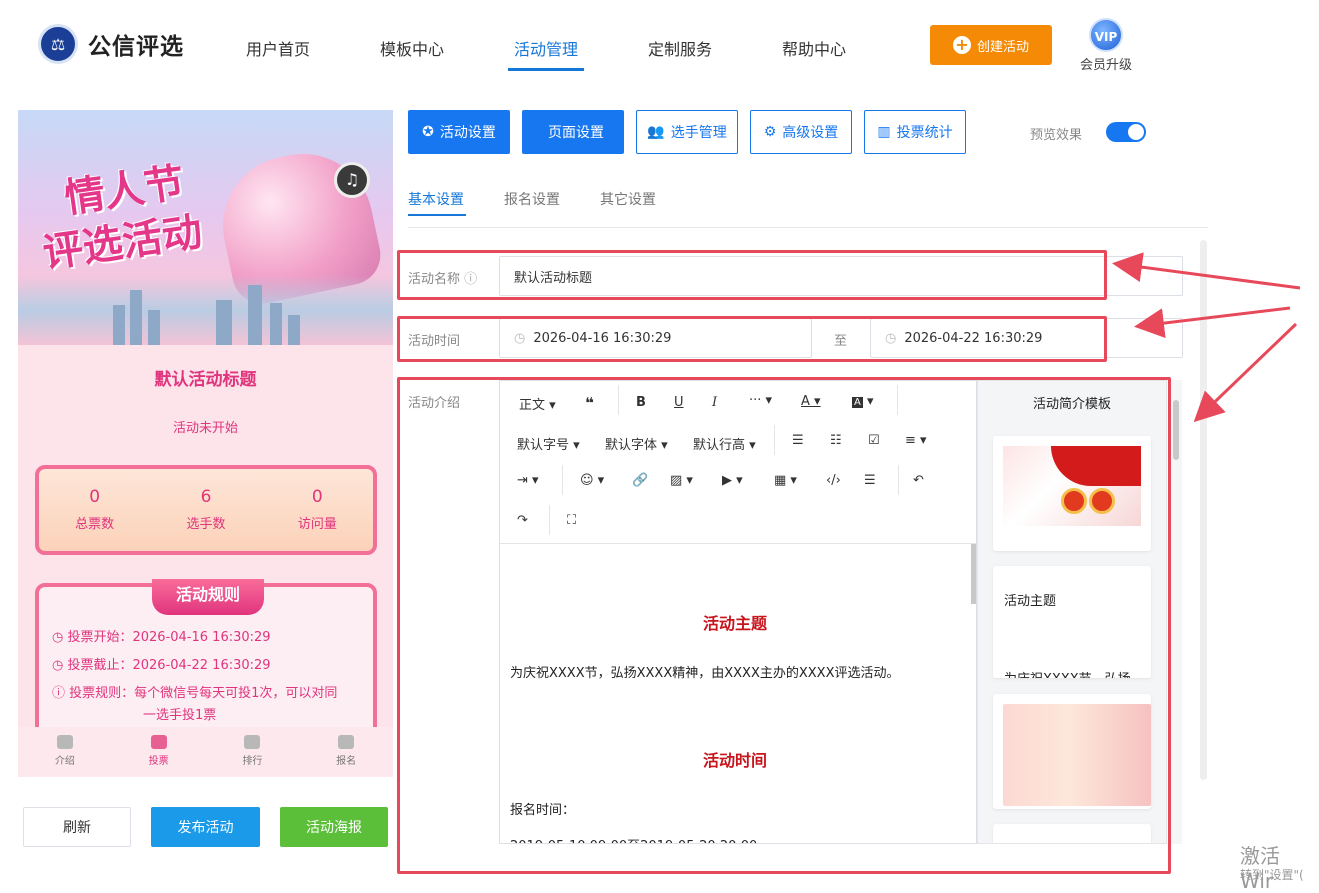 The width and height of the screenshot is (1319, 893). What do you see at coordinates (77, 827) in the screenshot?
I see `refresh-button: 刷新` at bounding box center [77, 827].